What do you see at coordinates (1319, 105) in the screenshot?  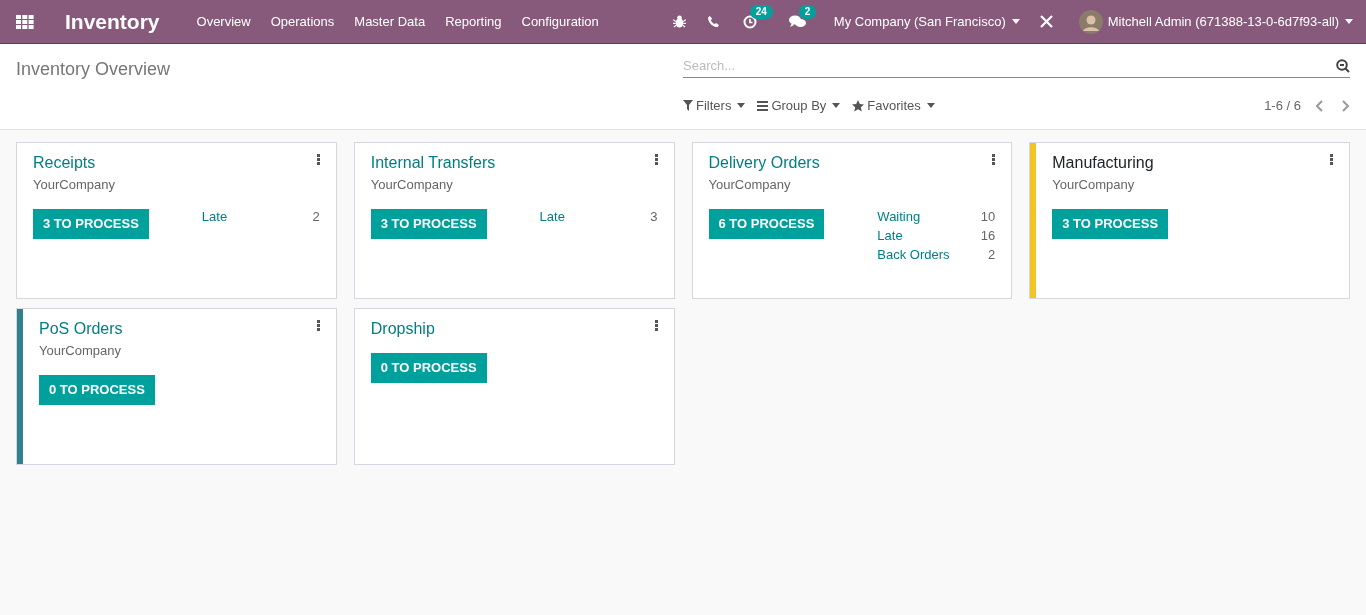 I see `previous-page-icon` at bounding box center [1319, 105].